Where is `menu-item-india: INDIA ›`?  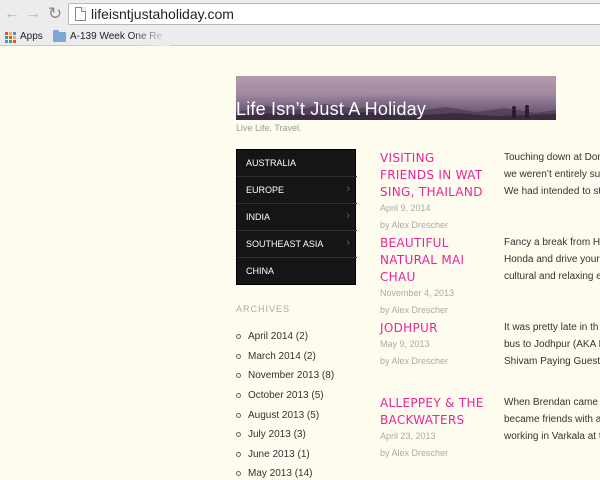 menu-item-india: INDIA › is located at coordinates (297, 217).